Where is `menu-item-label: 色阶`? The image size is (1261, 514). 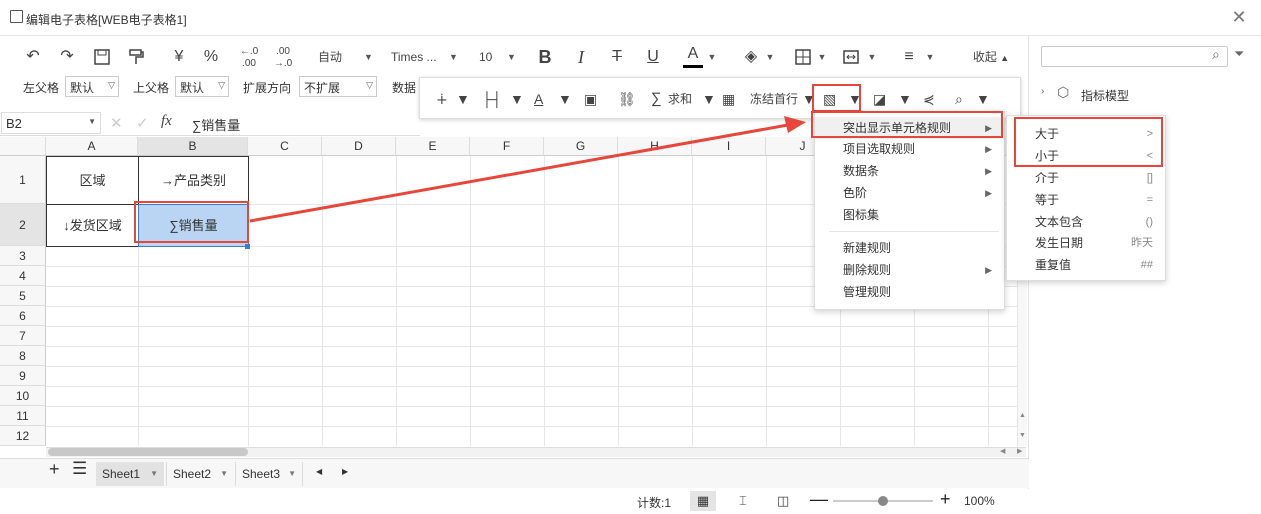 menu-item-label: 色阶 is located at coordinates (855, 193).